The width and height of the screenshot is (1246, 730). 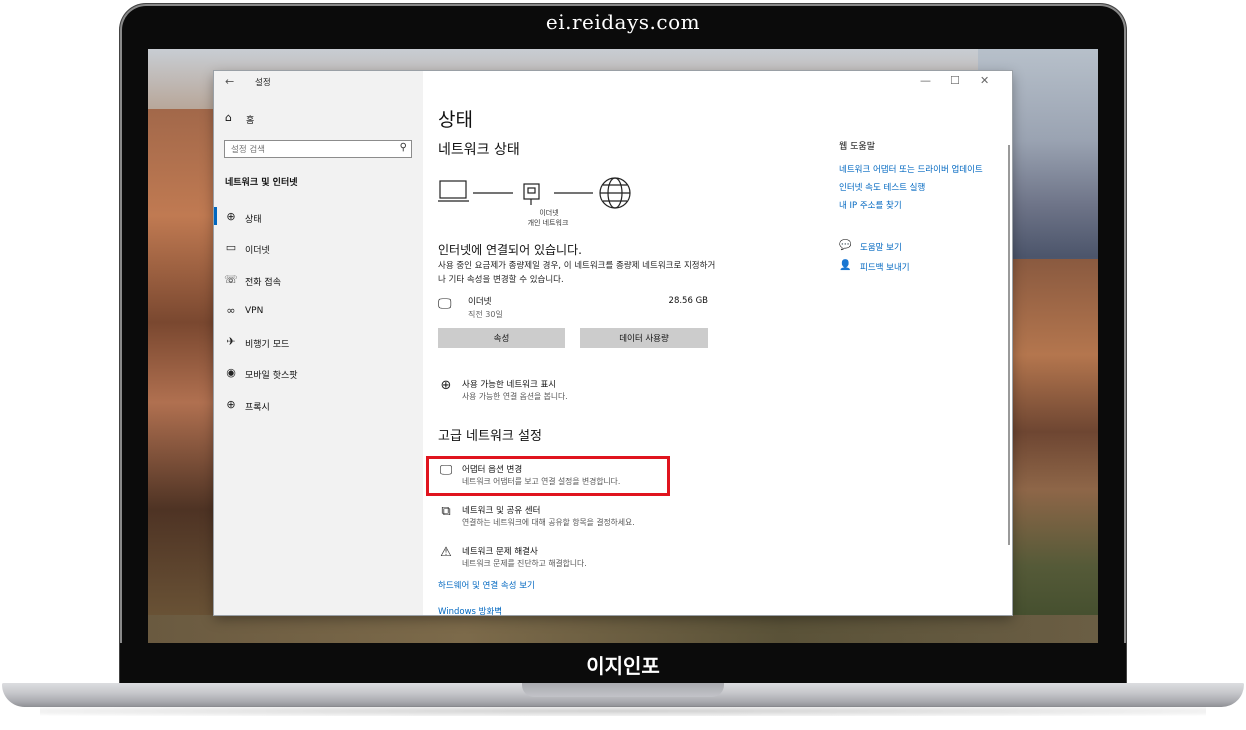 I want to click on sidebar-item-label: 비행기 모드, so click(x=267, y=345).